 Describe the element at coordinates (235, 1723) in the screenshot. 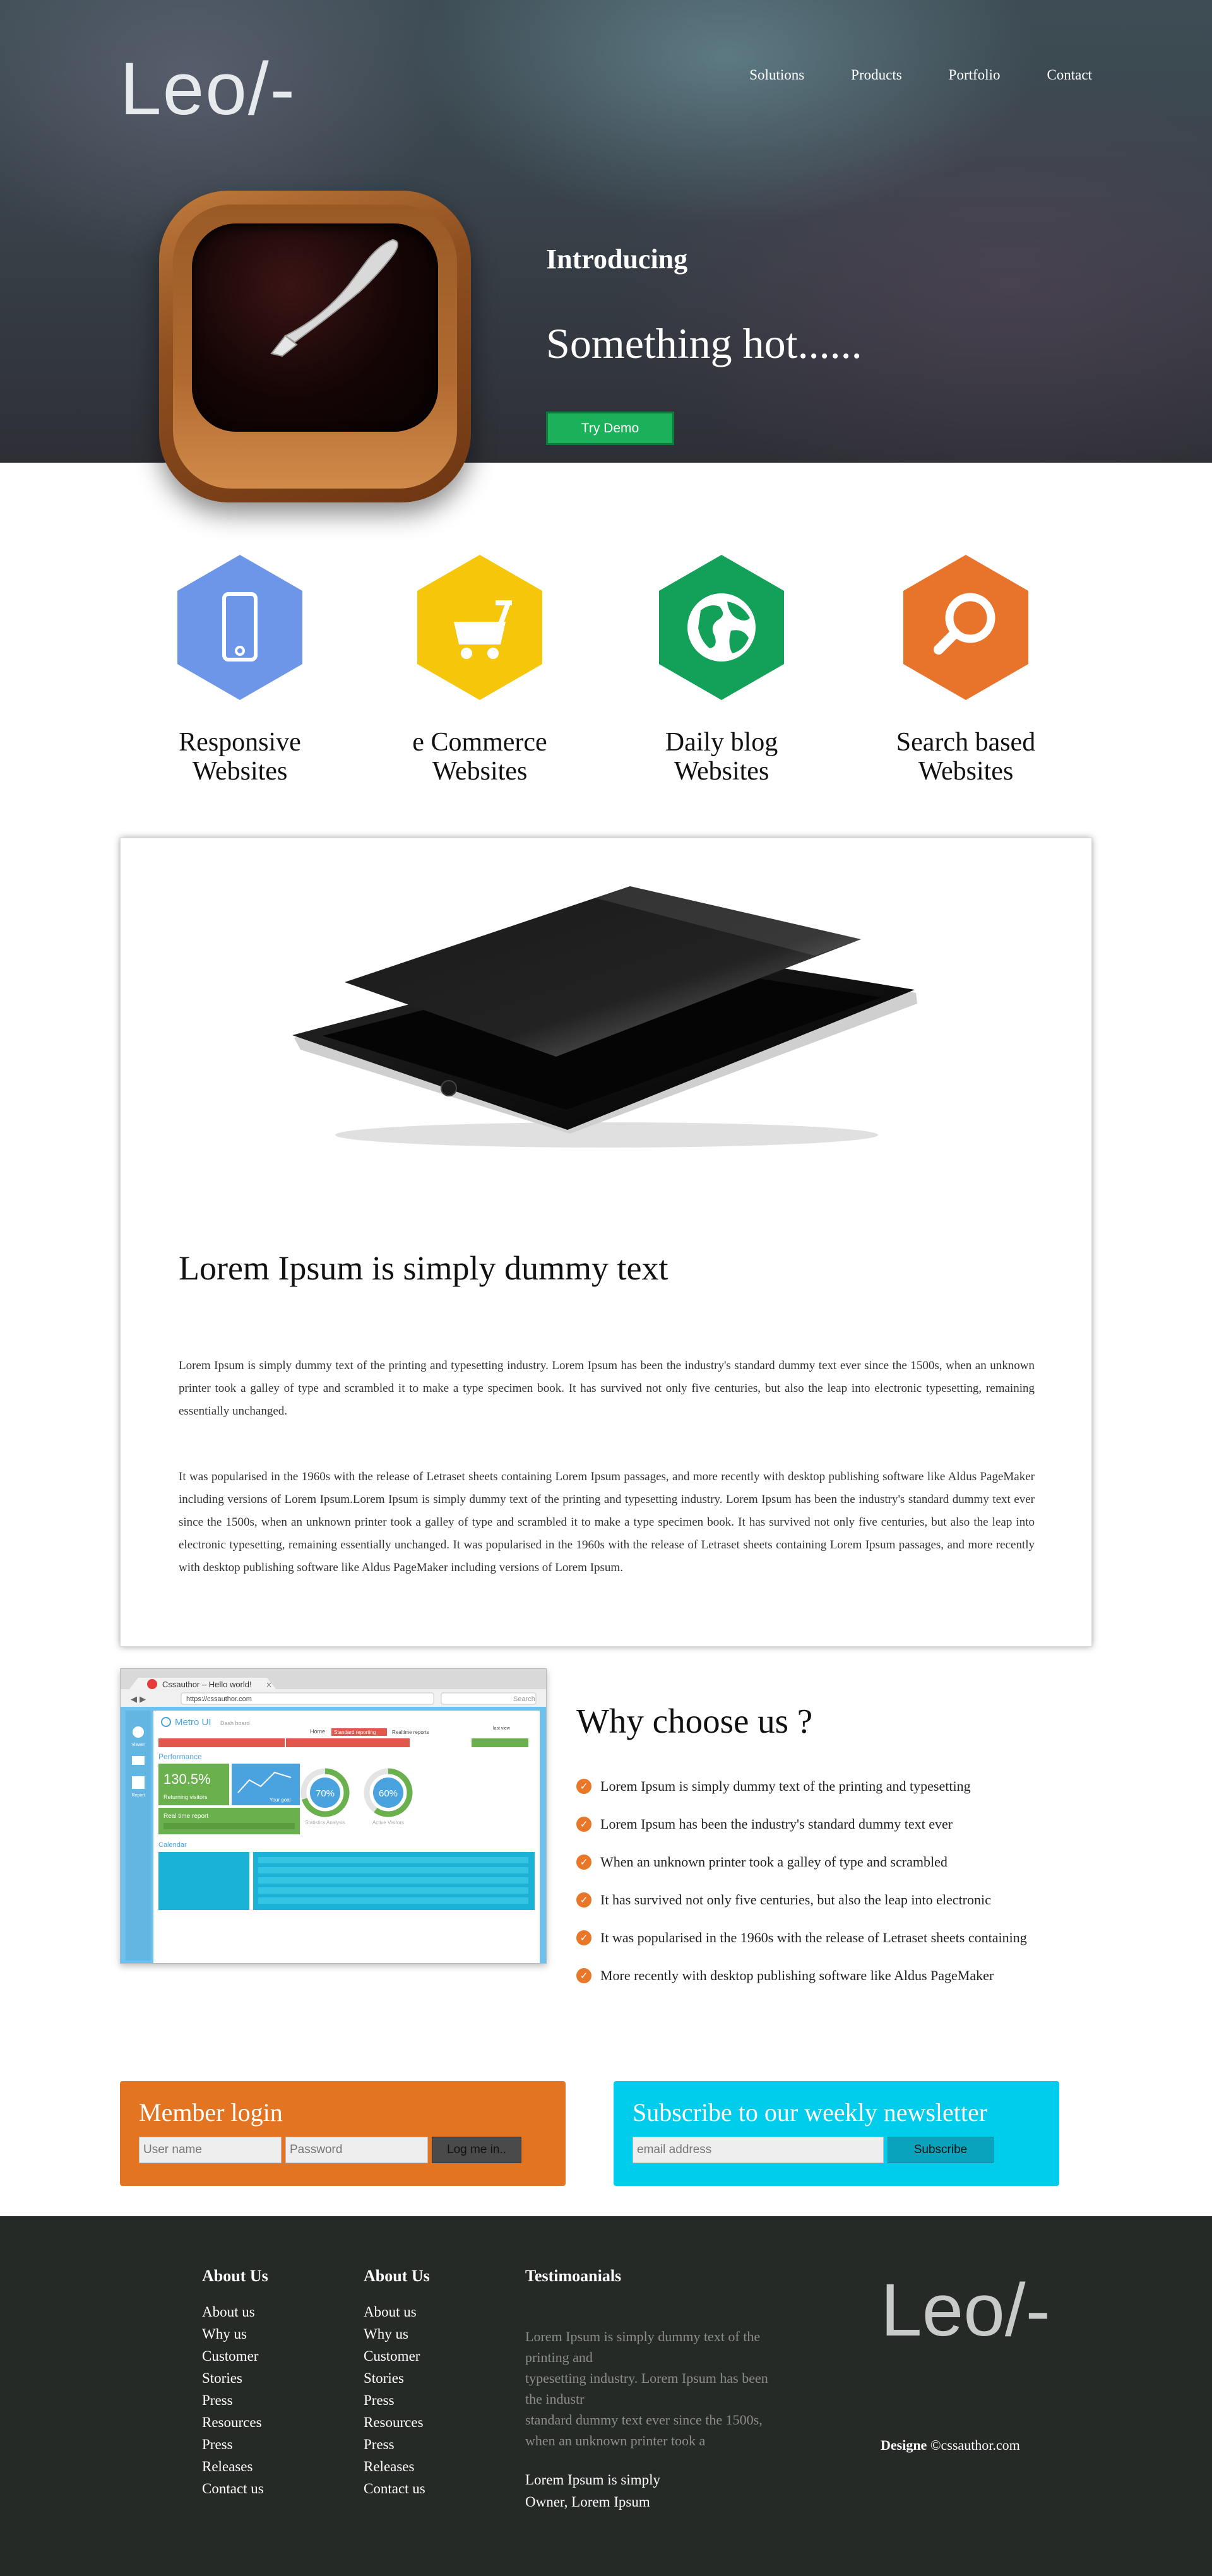

I see `svg-text: Dash board` at that location.